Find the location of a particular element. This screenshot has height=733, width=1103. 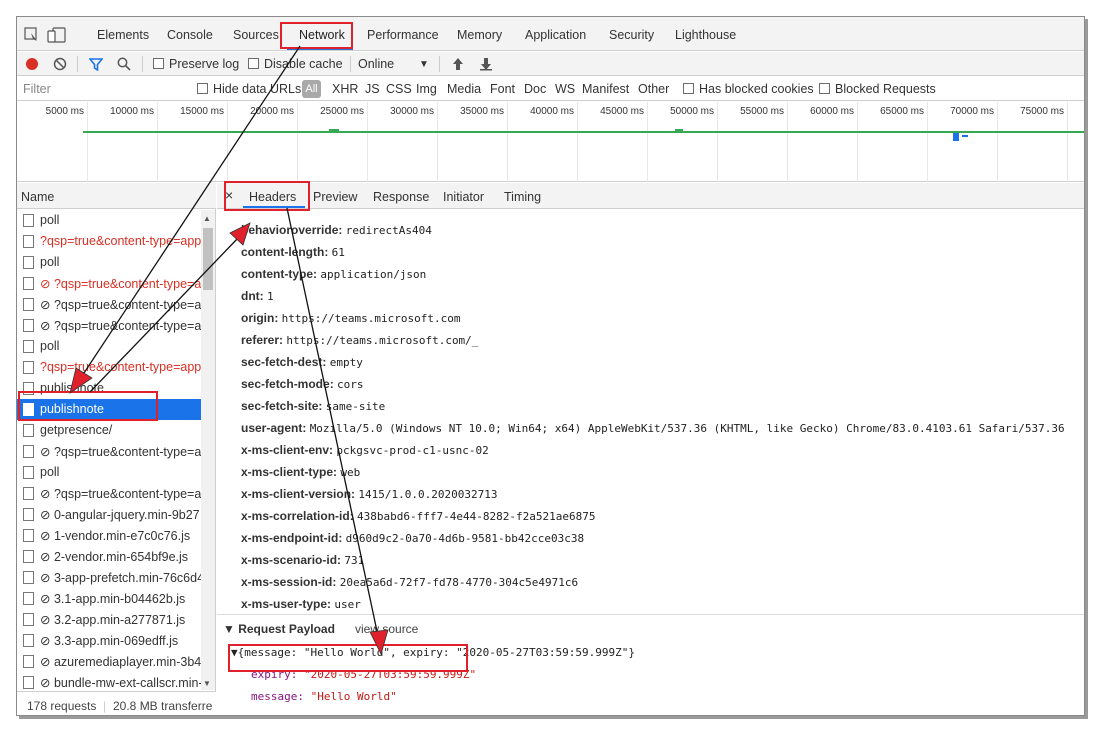

arrow-network-to-publishnote is located at coordinates (191, 211).